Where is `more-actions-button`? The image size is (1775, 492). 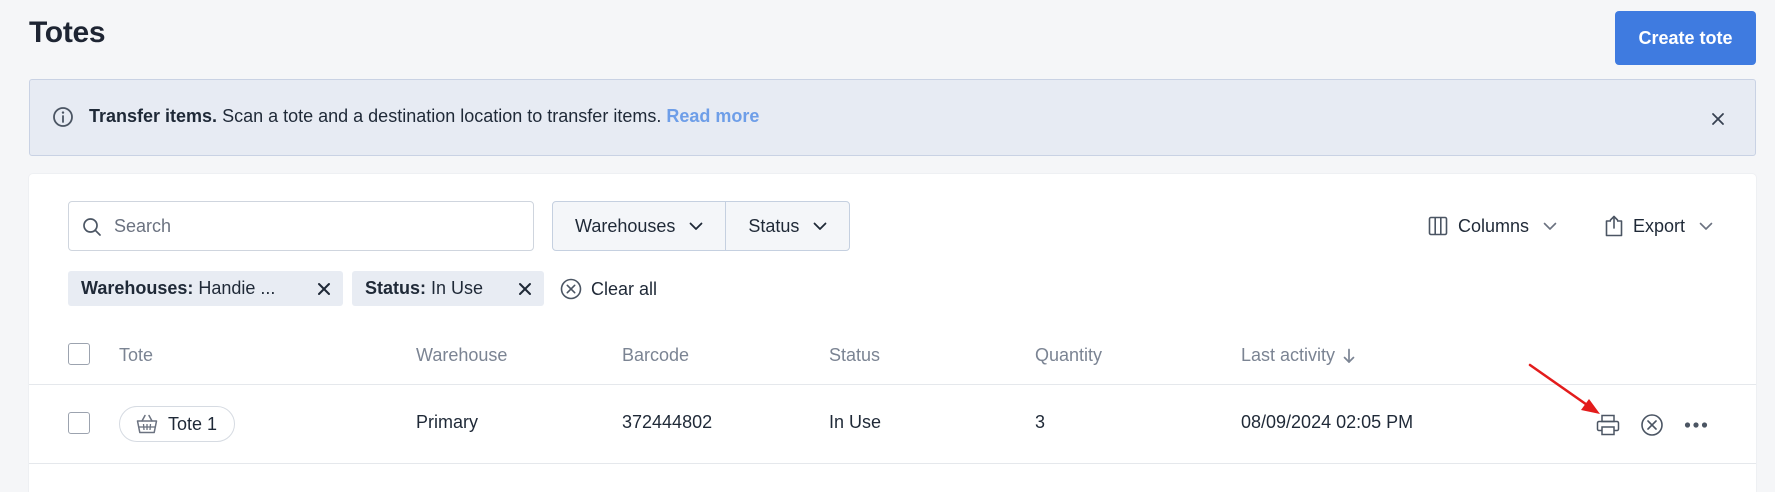
more-actions-button is located at coordinates (1696, 425).